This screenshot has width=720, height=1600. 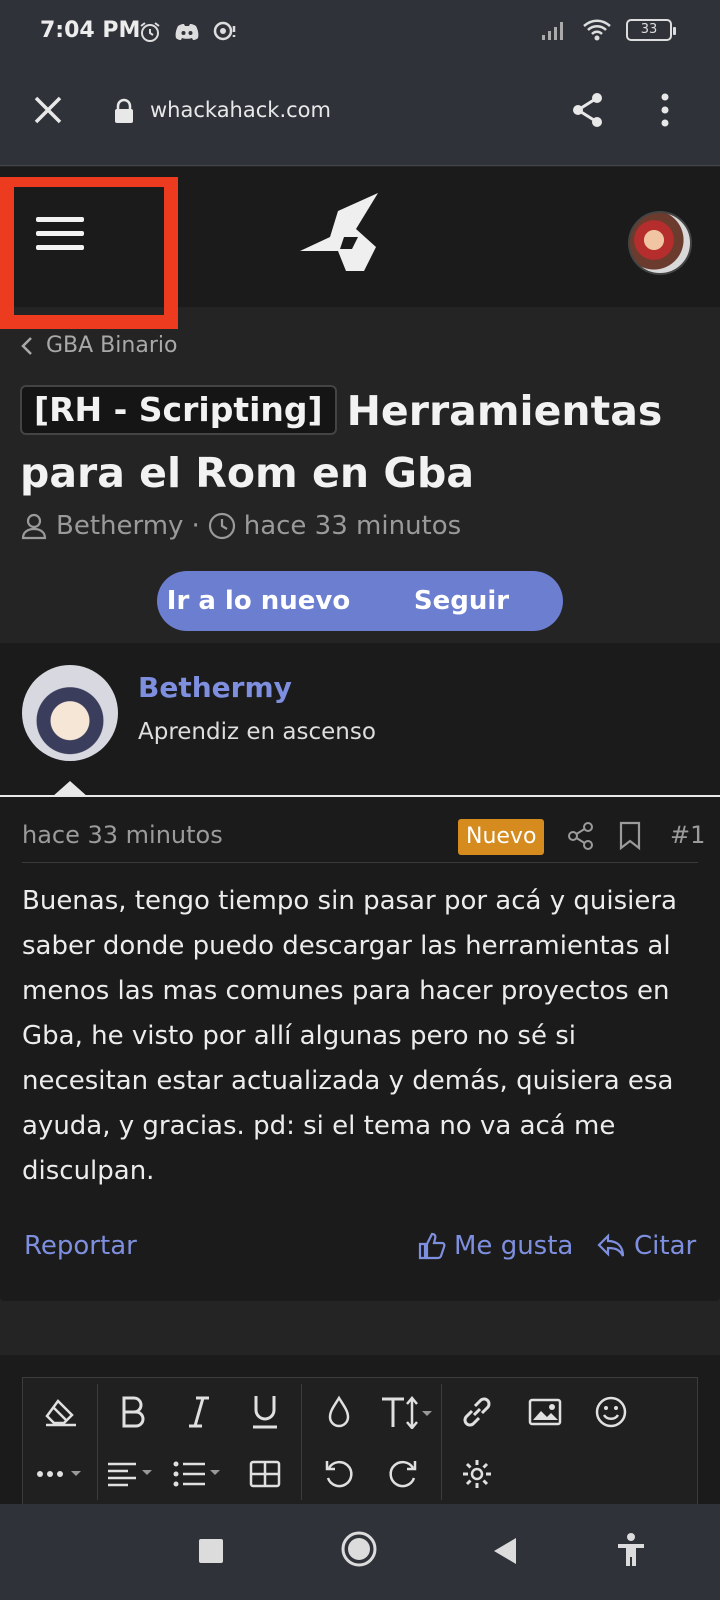 What do you see at coordinates (501, 837) in the screenshot?
I see `new-badge: Nuevo` at bounding box center [501, 837].